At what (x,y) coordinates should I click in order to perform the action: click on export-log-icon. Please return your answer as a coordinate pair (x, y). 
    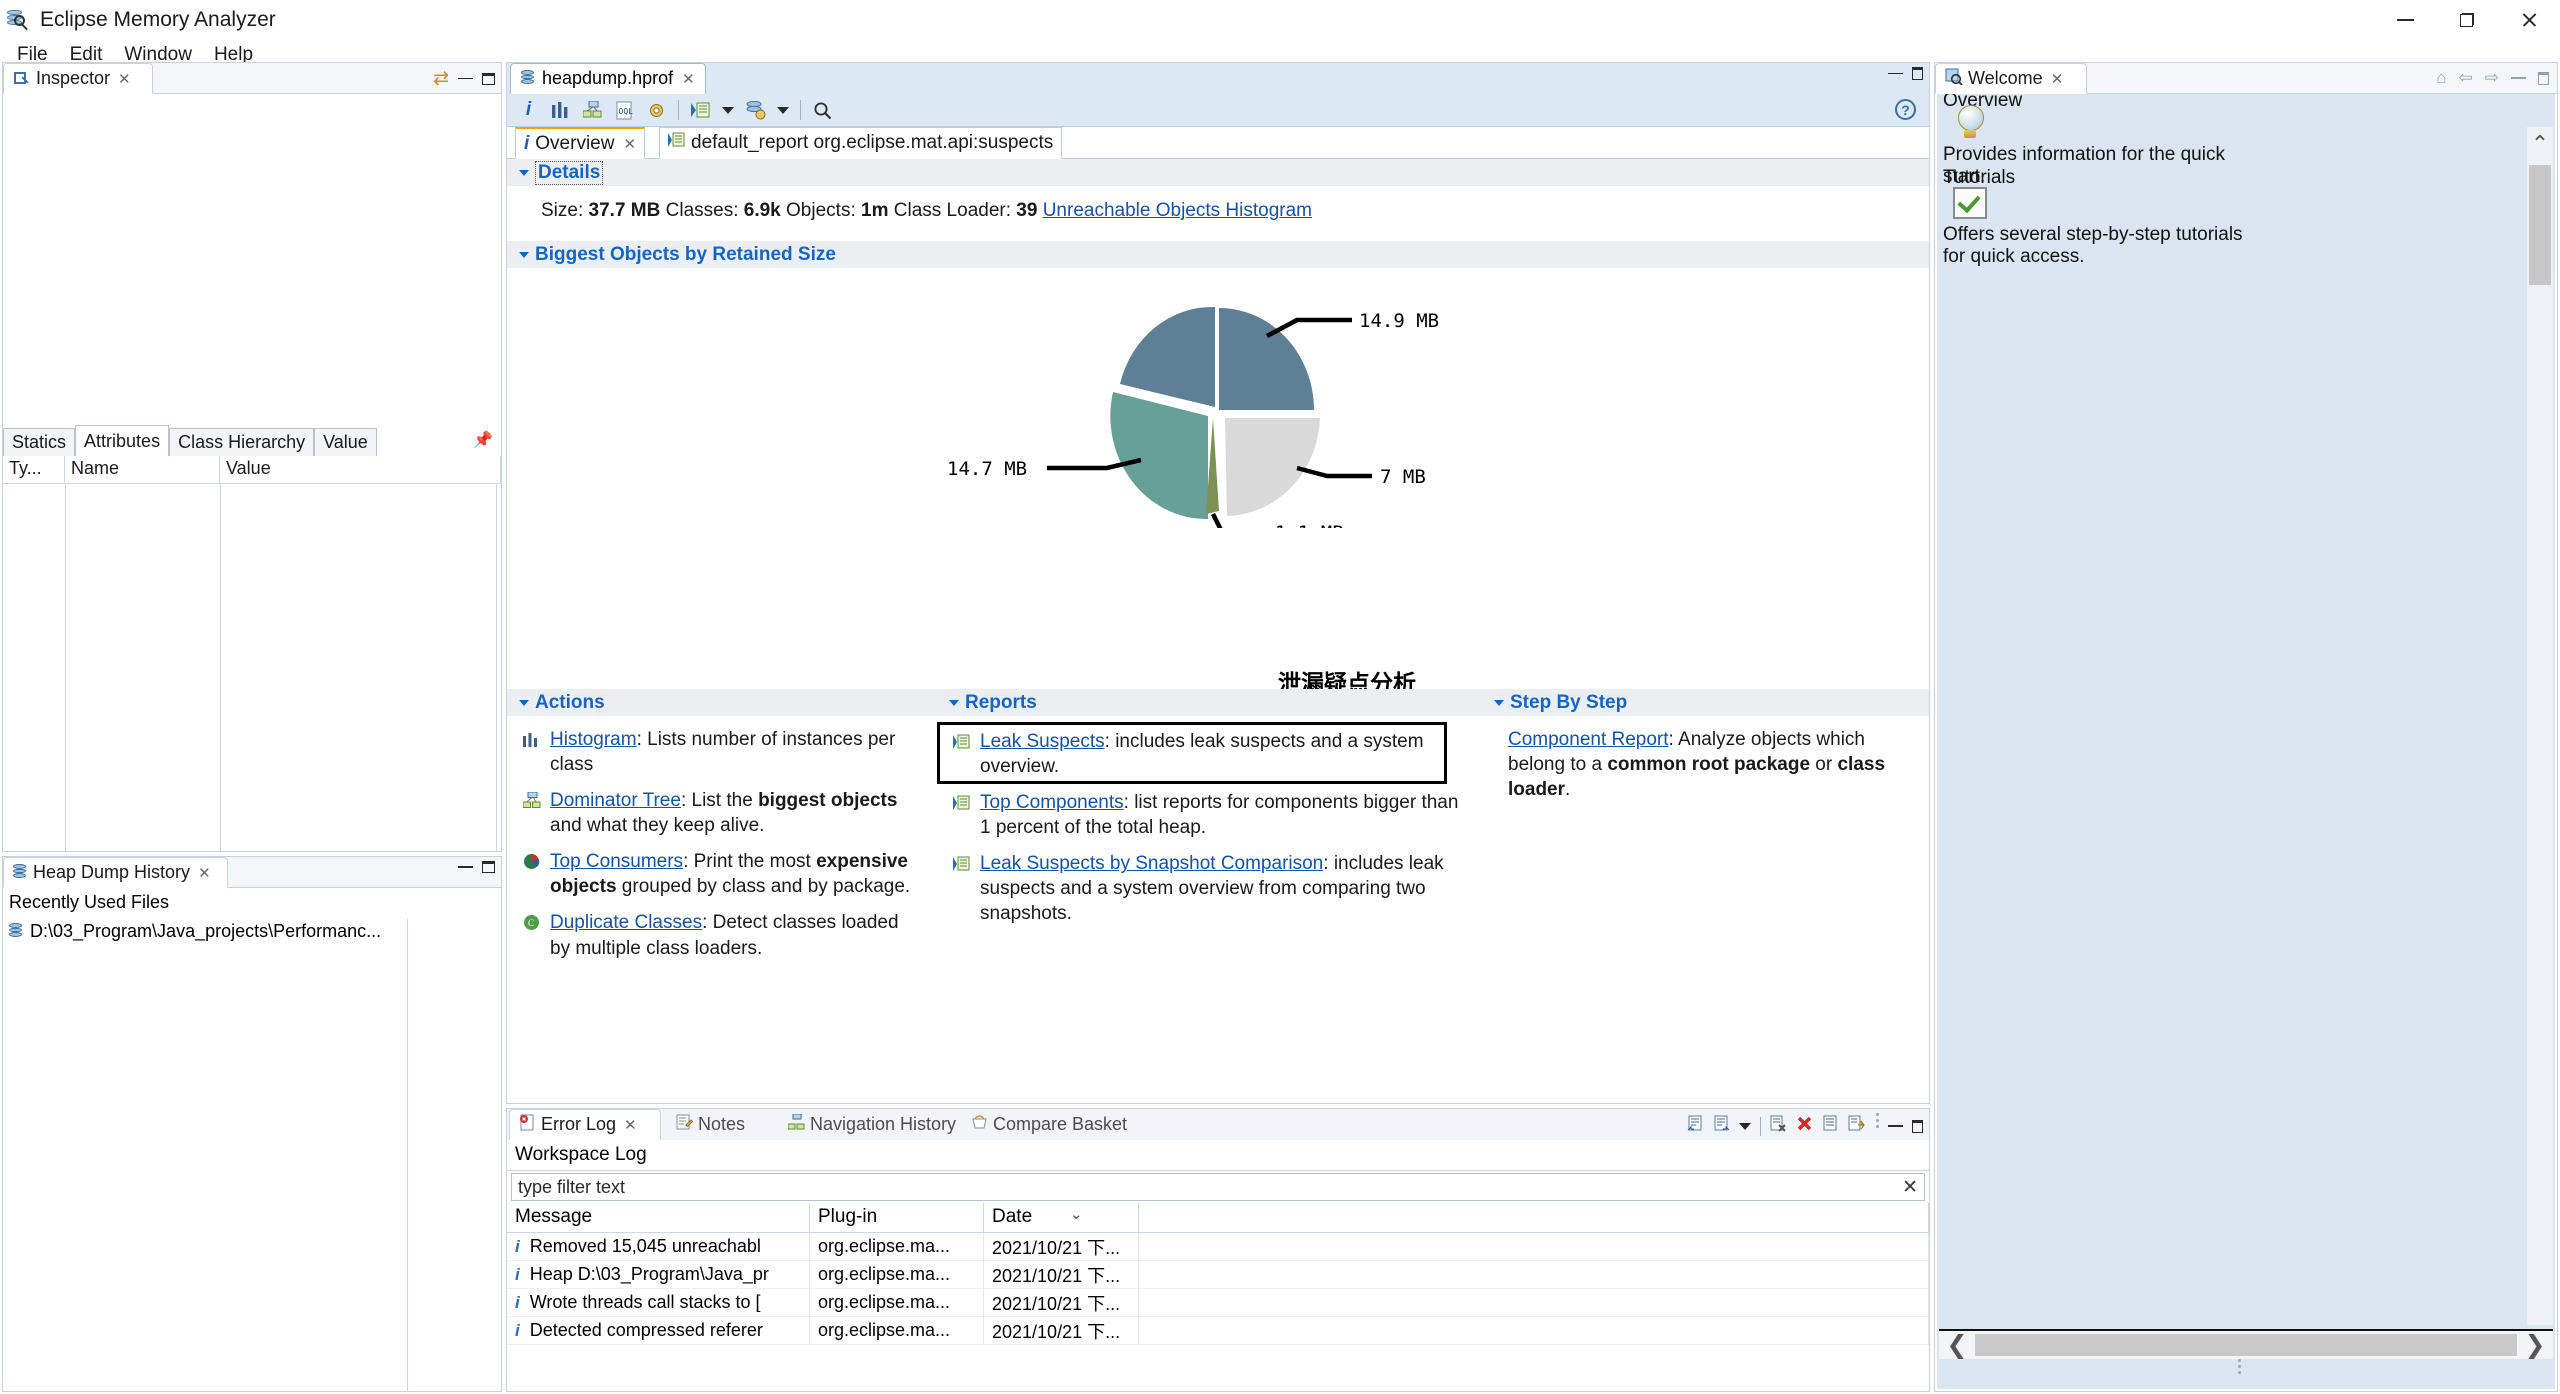
    Looking at the image, I should click on (1721, 1126).